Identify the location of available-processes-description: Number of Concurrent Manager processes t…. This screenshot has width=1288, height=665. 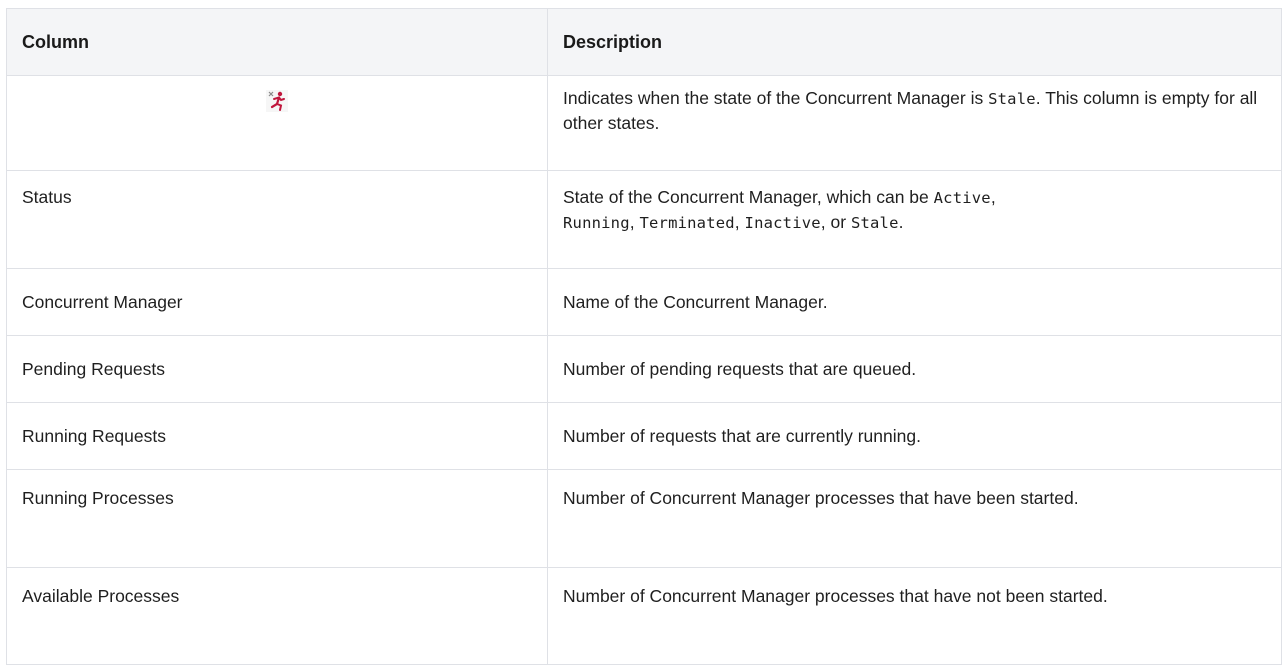
(914, 616).